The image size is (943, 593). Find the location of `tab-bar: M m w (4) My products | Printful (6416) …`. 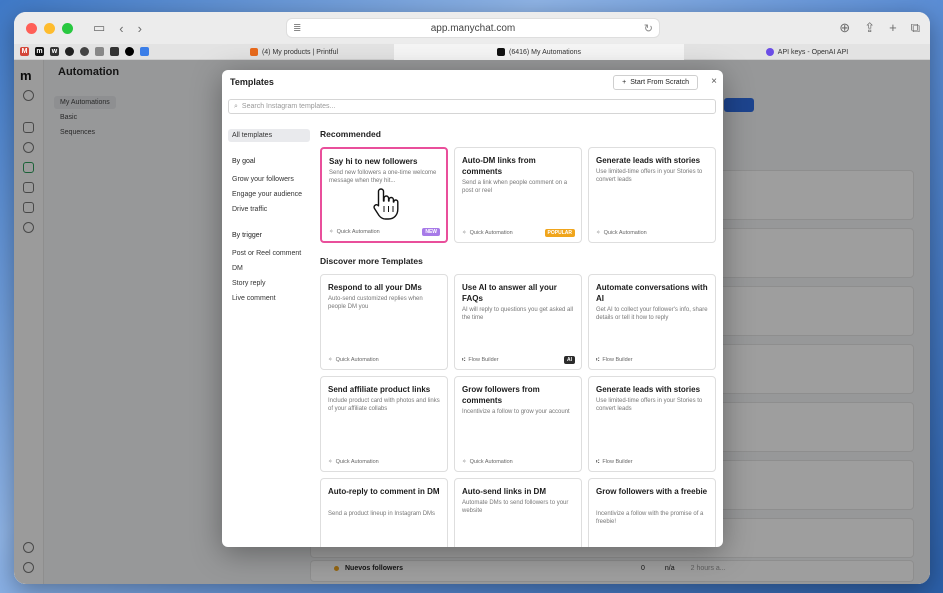

tab-bar: M m w (4) My products | Printful (6416) … is located at coordinates (472, 52).